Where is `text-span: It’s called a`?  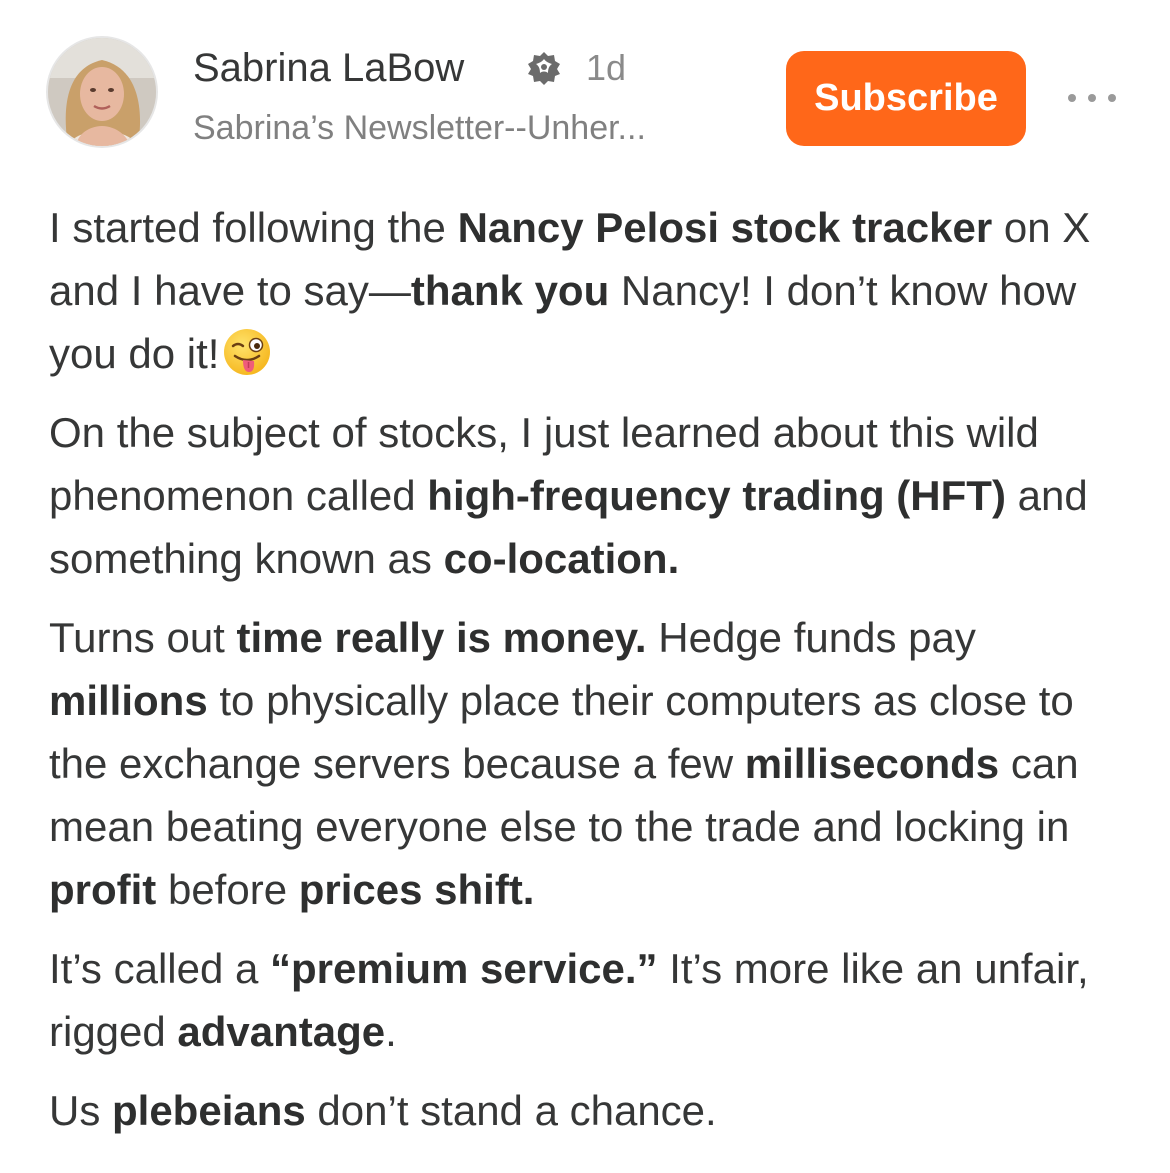 text-span: It’s called a is located at coordinates (160, 968).